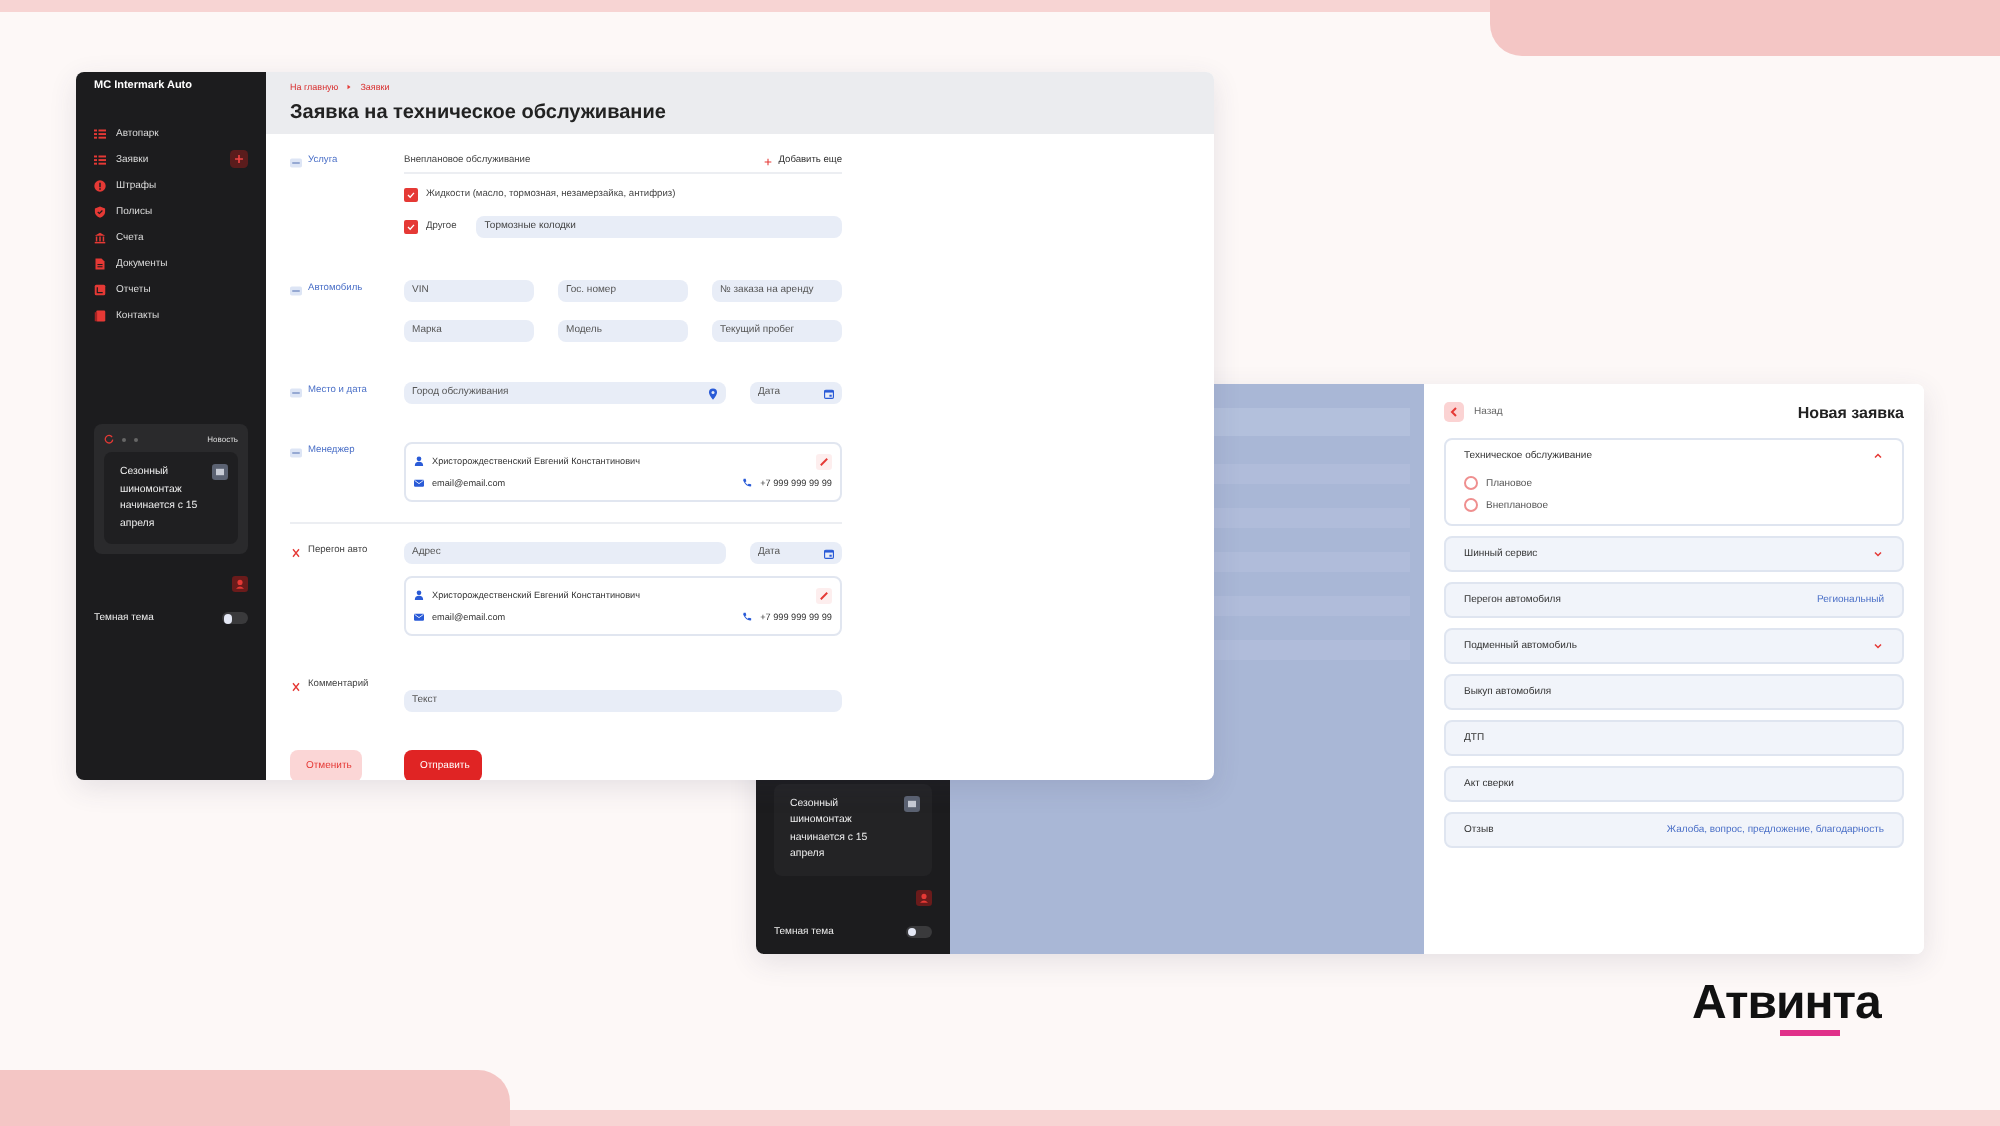 The height and width of the screenshot is (1126, 2000). I want to click on page-title: Новая заявка, so click(1850, 412).